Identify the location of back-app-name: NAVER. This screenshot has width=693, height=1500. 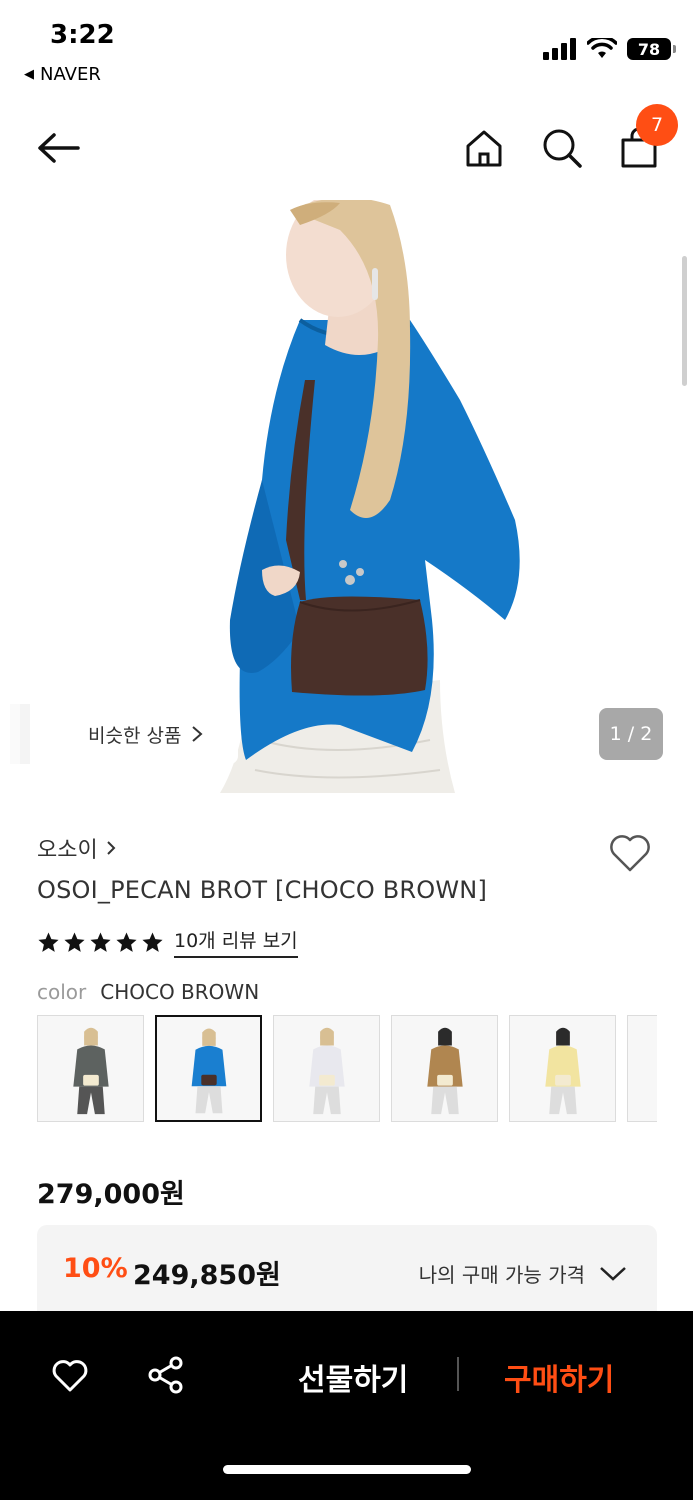
(70, 74).